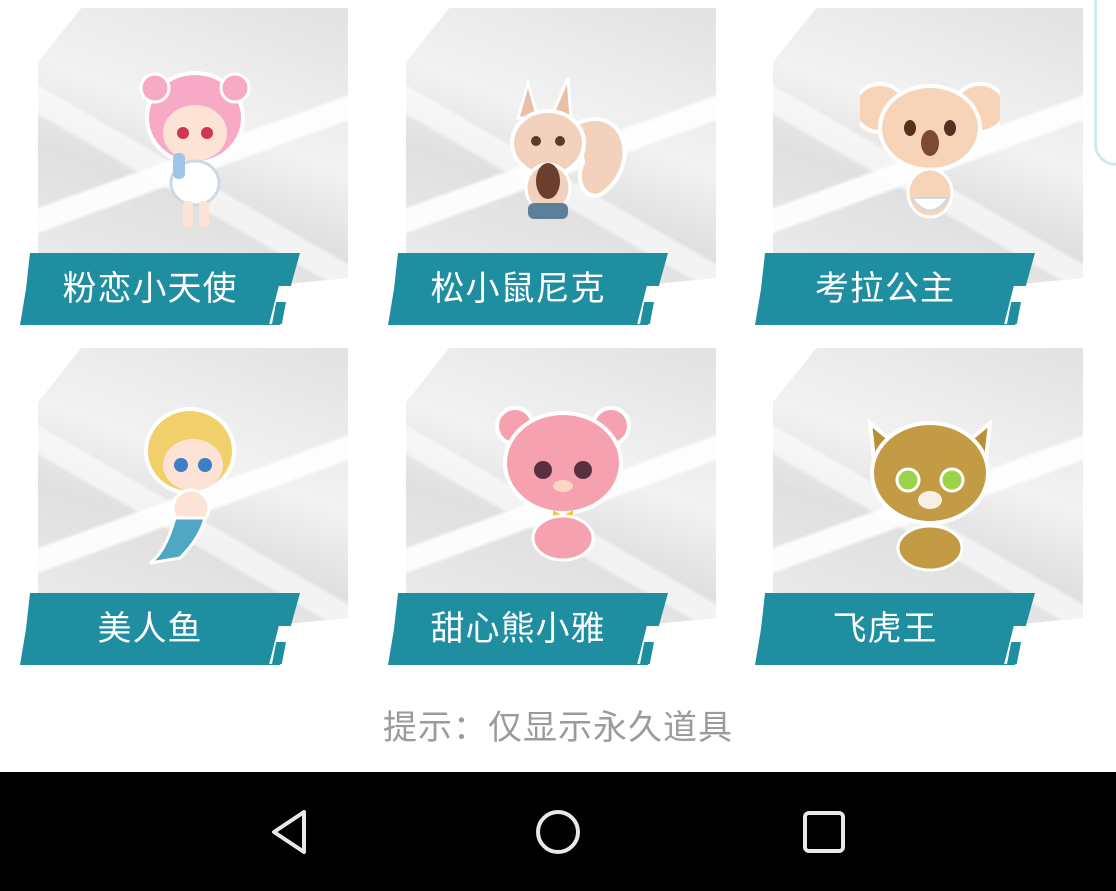  I want to click on system-nav-bar, so click(558, 831).